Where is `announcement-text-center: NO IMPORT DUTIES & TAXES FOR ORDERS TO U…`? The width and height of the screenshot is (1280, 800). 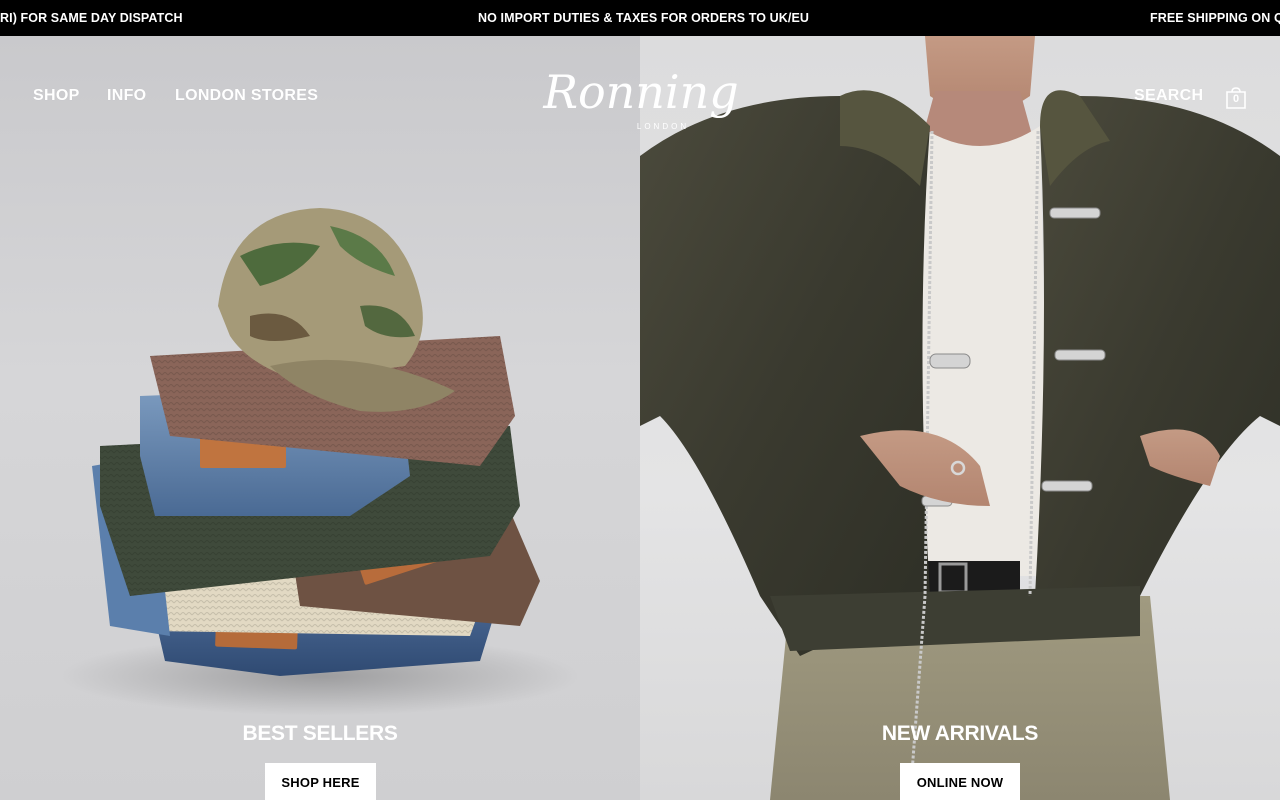
announcement-text-center: NO IMPORT DUTIES & TAXES FOR ORDERS TO U… is located at coordinates (644, 18).